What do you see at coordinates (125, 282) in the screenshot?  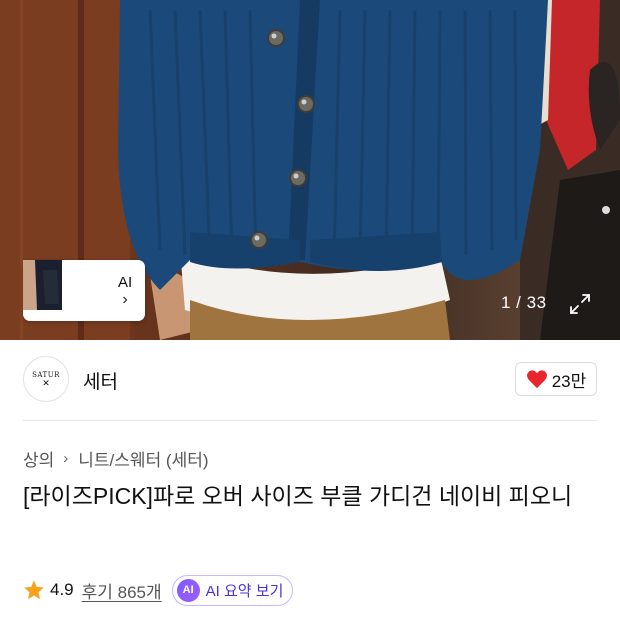 I see `ai-thumbnail-label: AI` at bounding box center [125, 282].